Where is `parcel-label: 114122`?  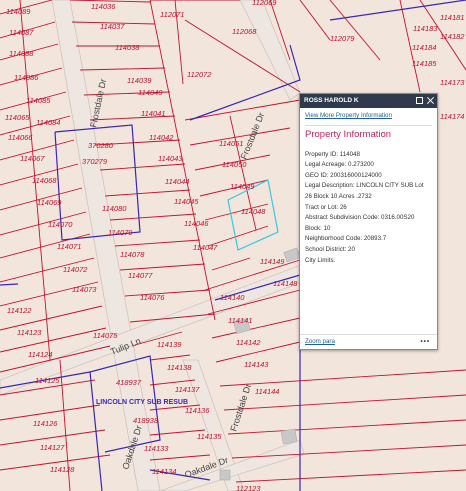
parcel-label: 114122 is located at coordinates (19, 310).